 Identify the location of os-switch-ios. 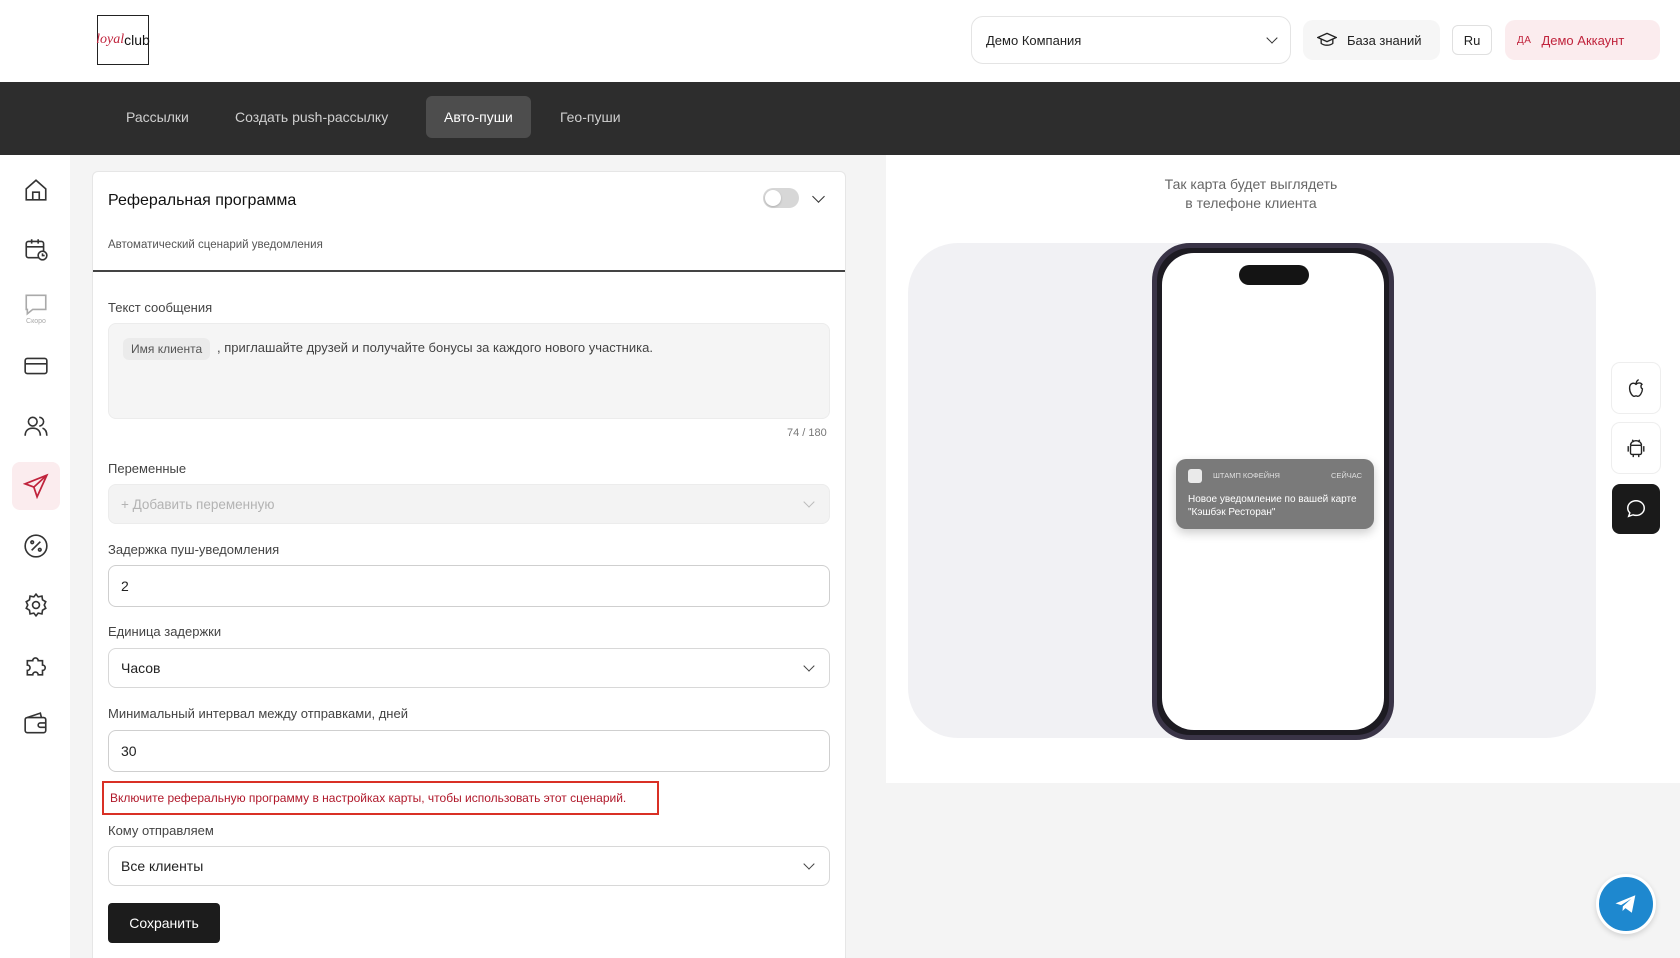
(1636, 388).